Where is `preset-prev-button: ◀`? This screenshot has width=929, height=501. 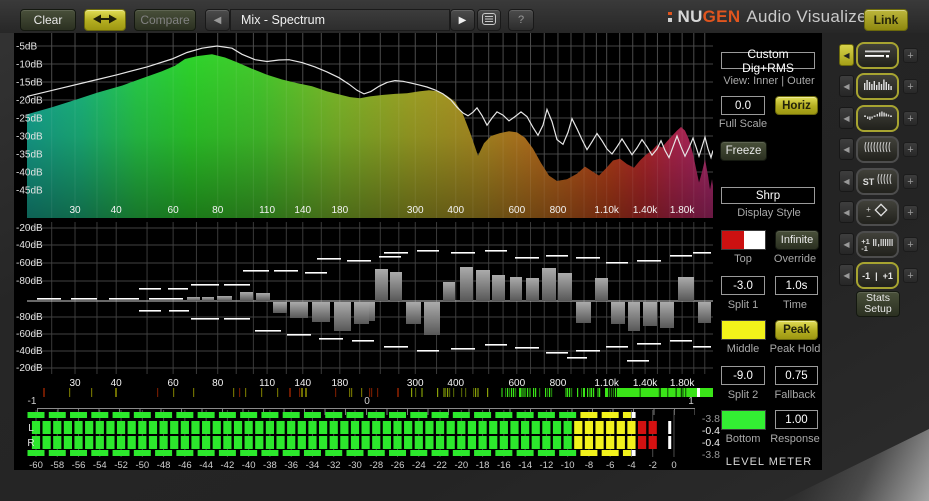
preset-prev-button: ◀ is located at coordinates (217, 20).